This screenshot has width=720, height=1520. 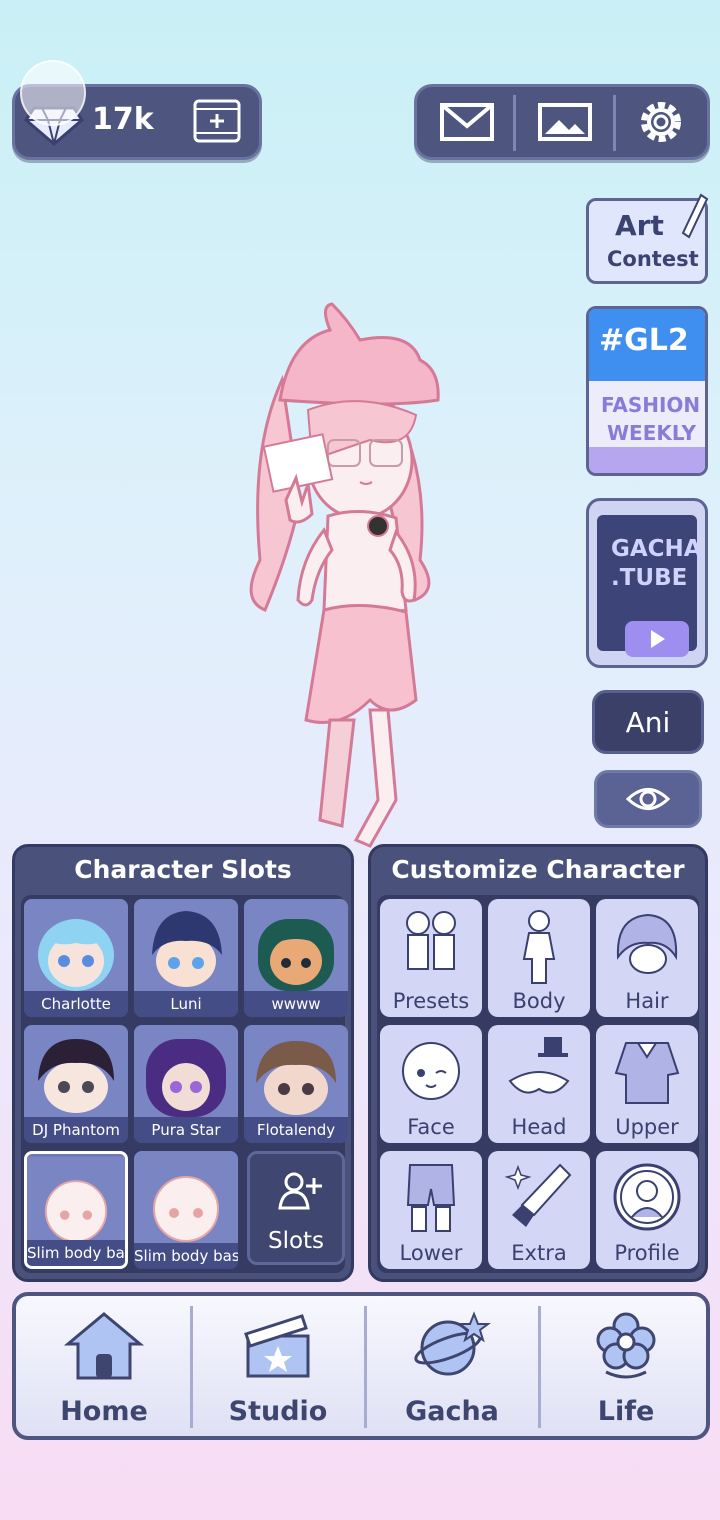 What do you see at coordinates (639, 225) in the screenshot?
I see `art-contest-line1: Art` at bounding box center [639, 225].